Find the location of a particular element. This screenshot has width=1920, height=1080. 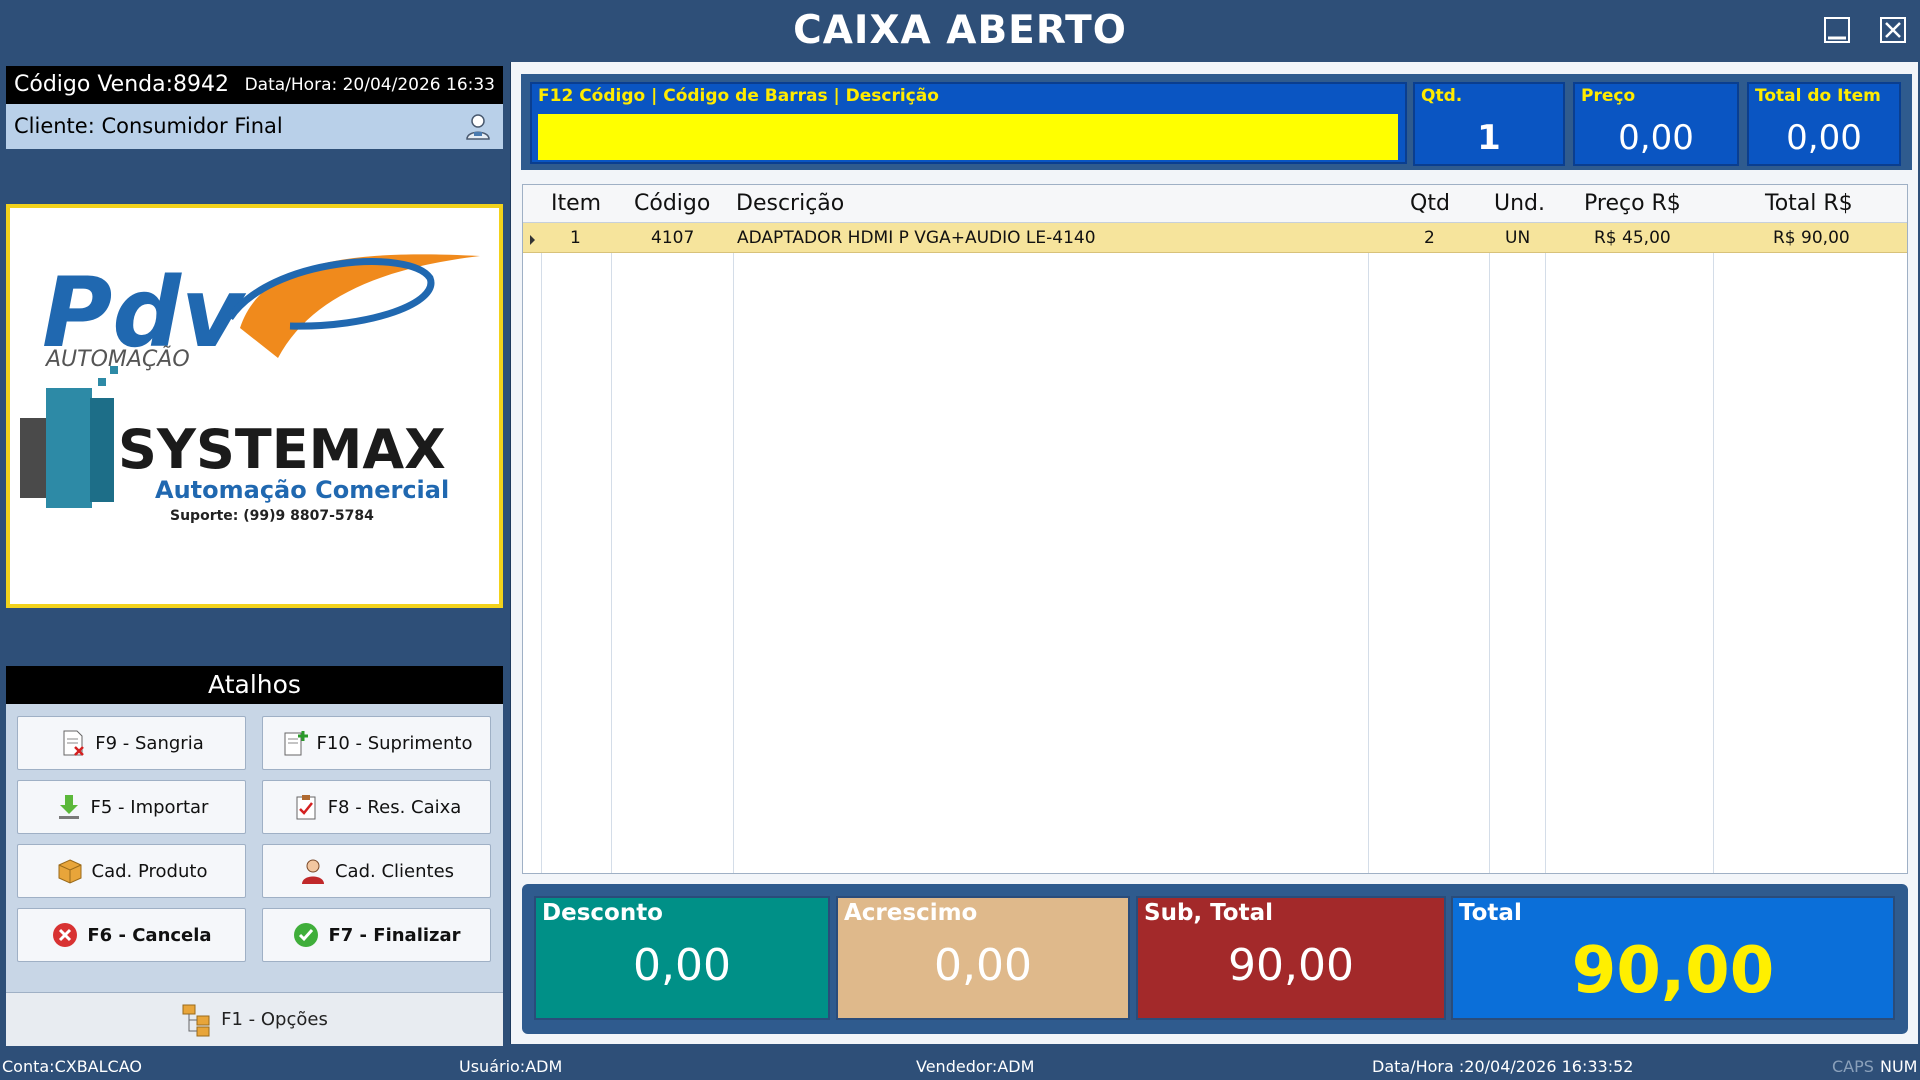

cell-qtd: 2 is located at coordinates (1429, 238).